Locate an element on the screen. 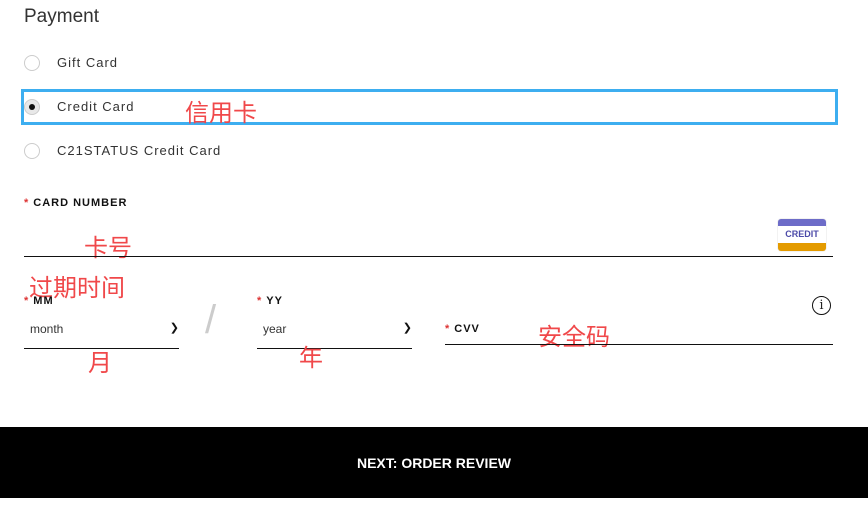  gift-card-radio is located at coordinates (32, 63).